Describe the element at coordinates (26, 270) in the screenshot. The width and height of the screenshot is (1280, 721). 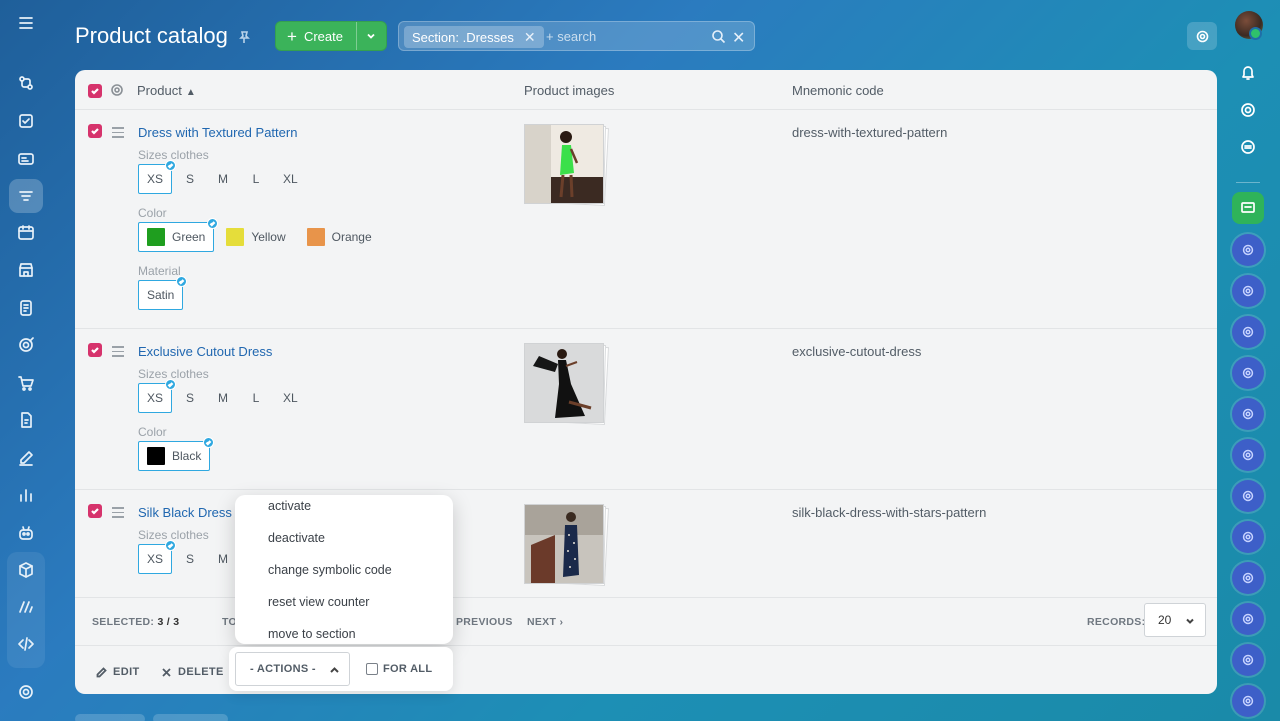
I see `store-icon` at that location.